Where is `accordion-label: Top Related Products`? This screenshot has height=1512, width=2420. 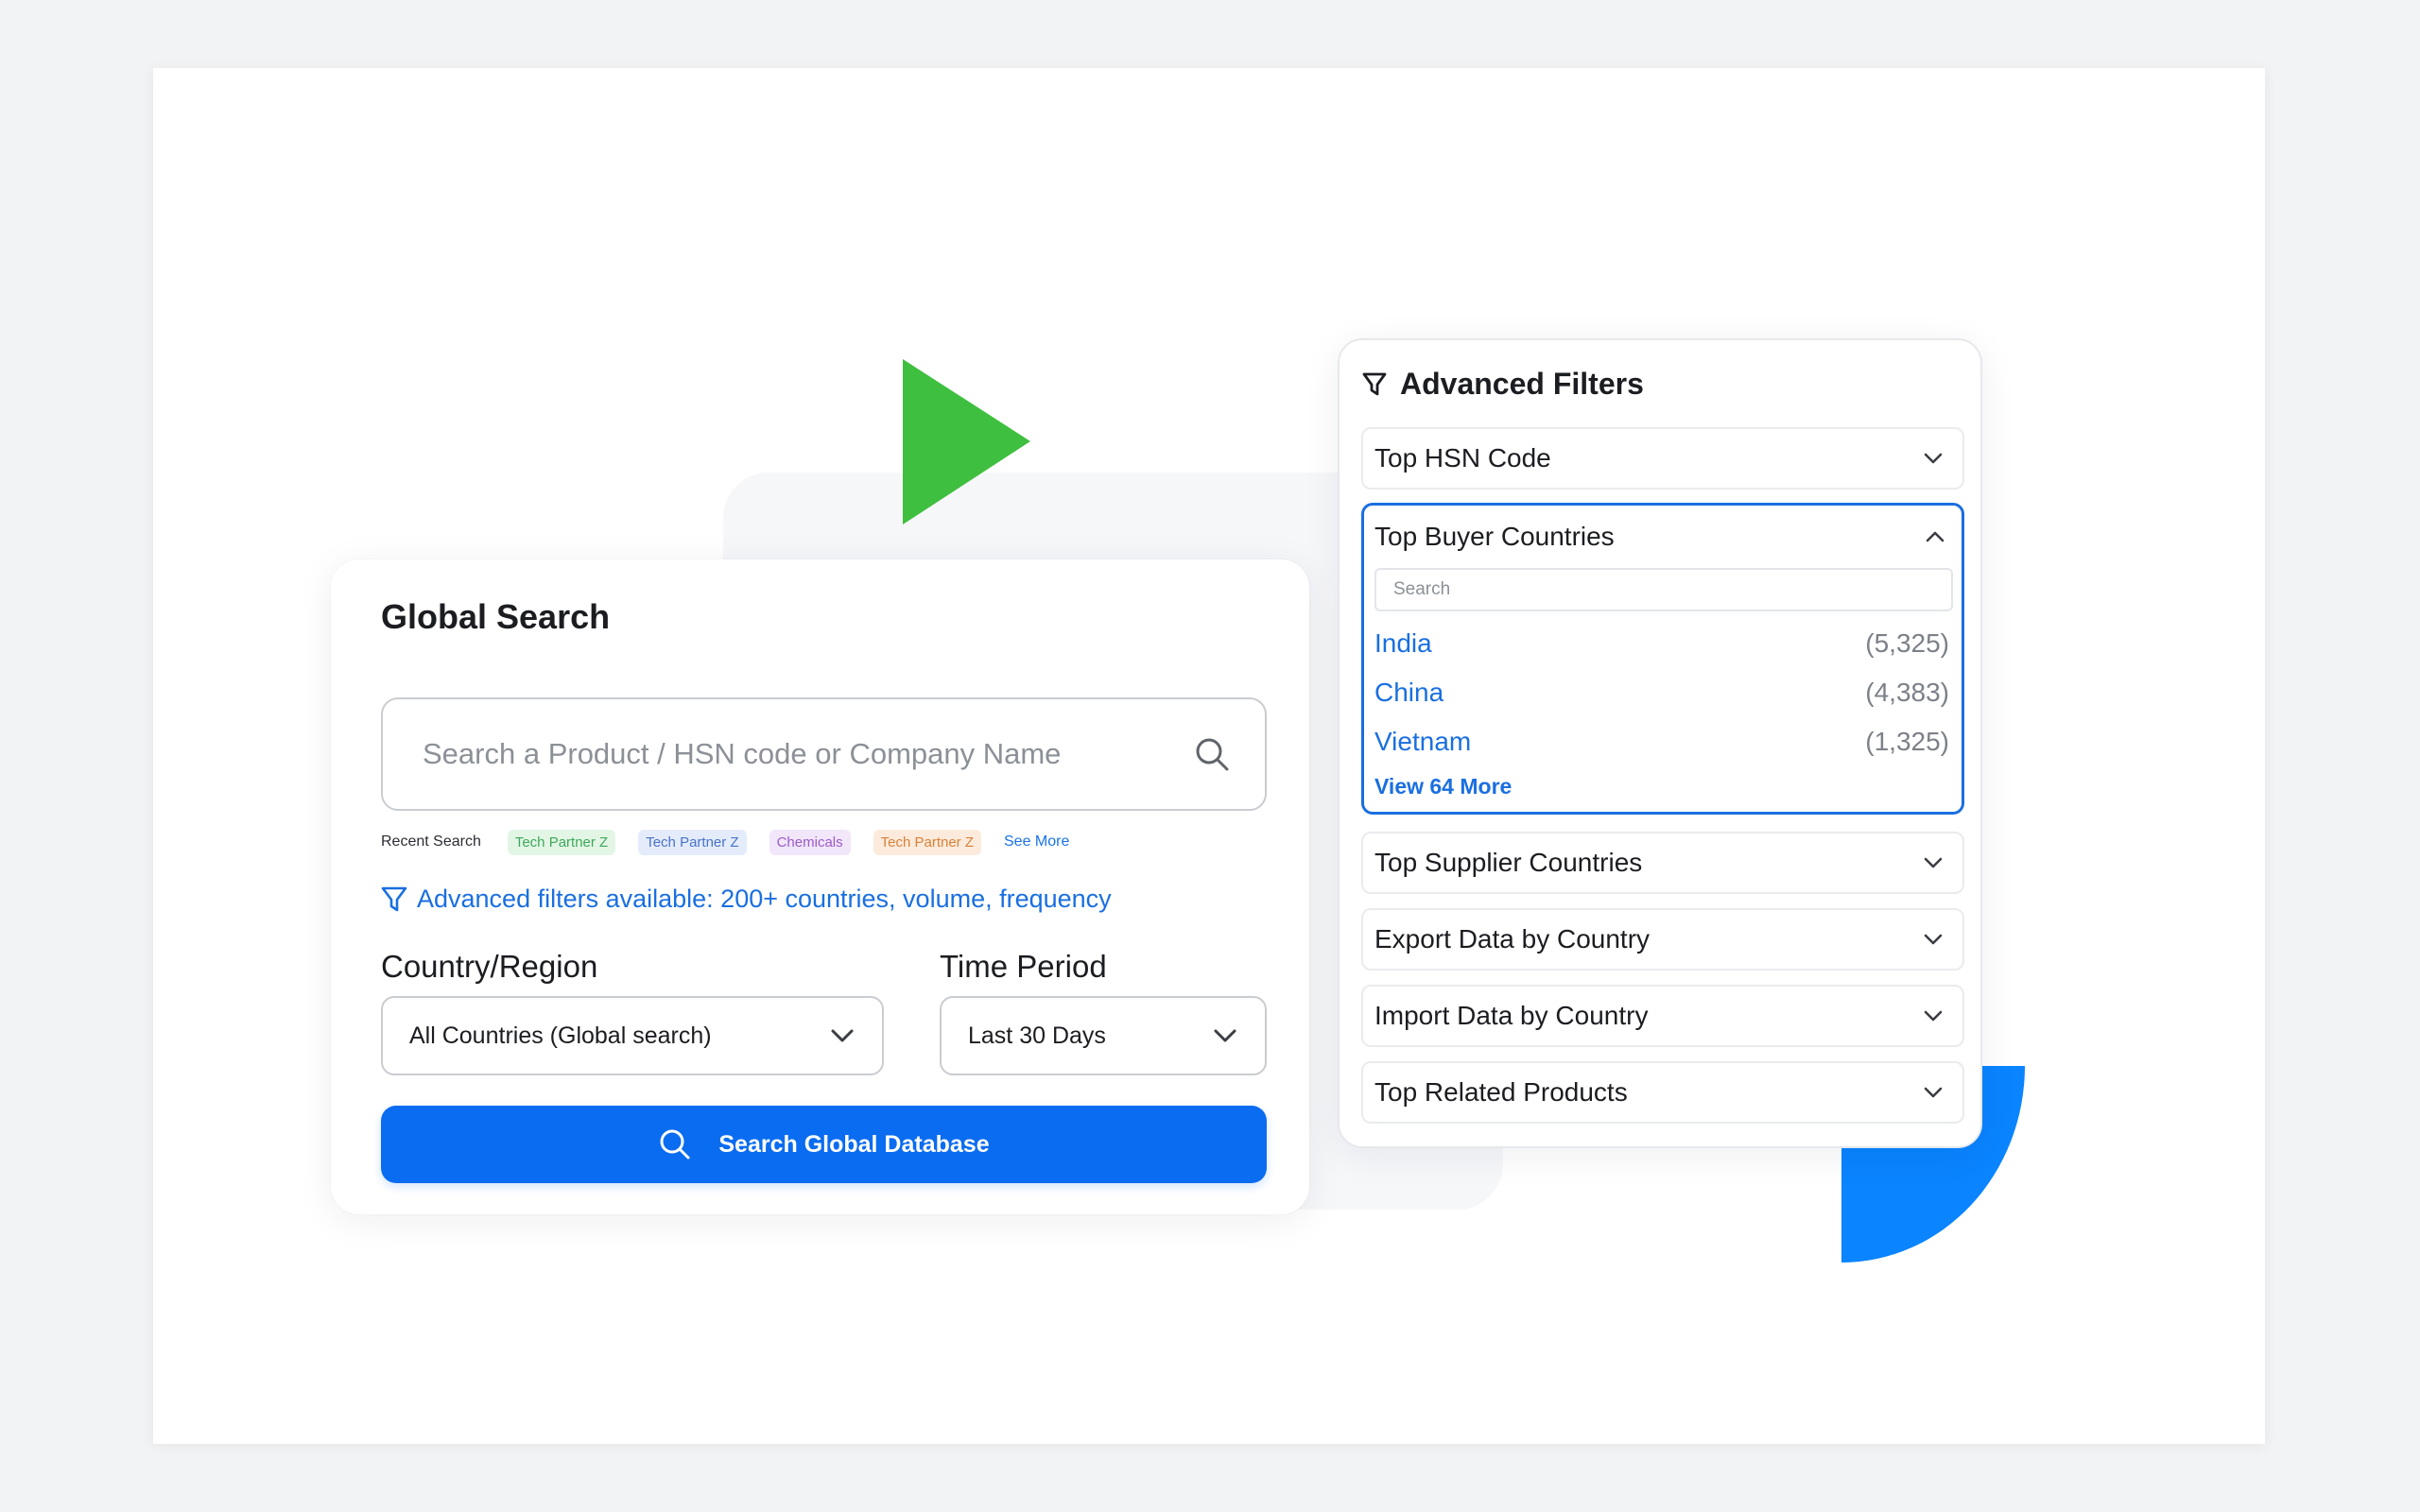
accordion-label: Top Related Products is located at coordinates (1501, 1092).